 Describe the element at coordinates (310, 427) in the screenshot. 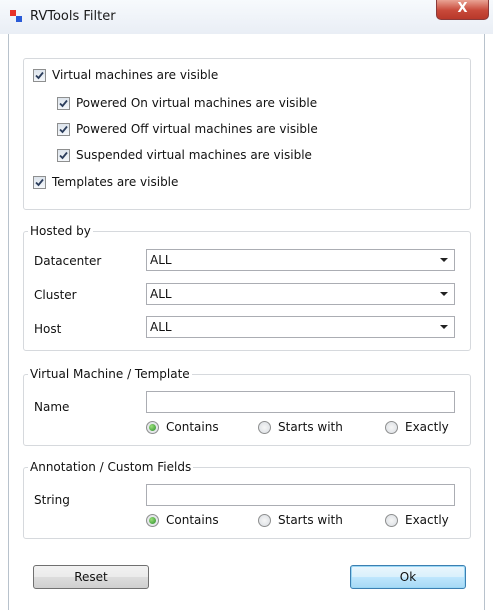

I see `name-starts-with-label: Starts with` at that location.